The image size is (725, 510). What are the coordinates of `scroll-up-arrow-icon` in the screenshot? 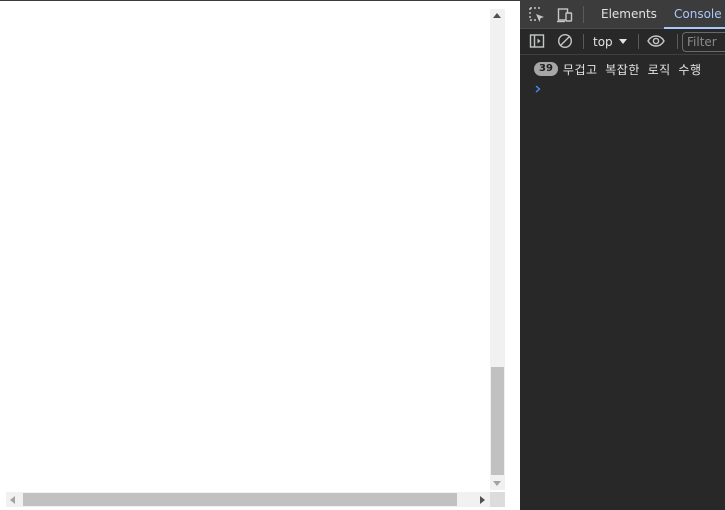 It's located at (497, 15).